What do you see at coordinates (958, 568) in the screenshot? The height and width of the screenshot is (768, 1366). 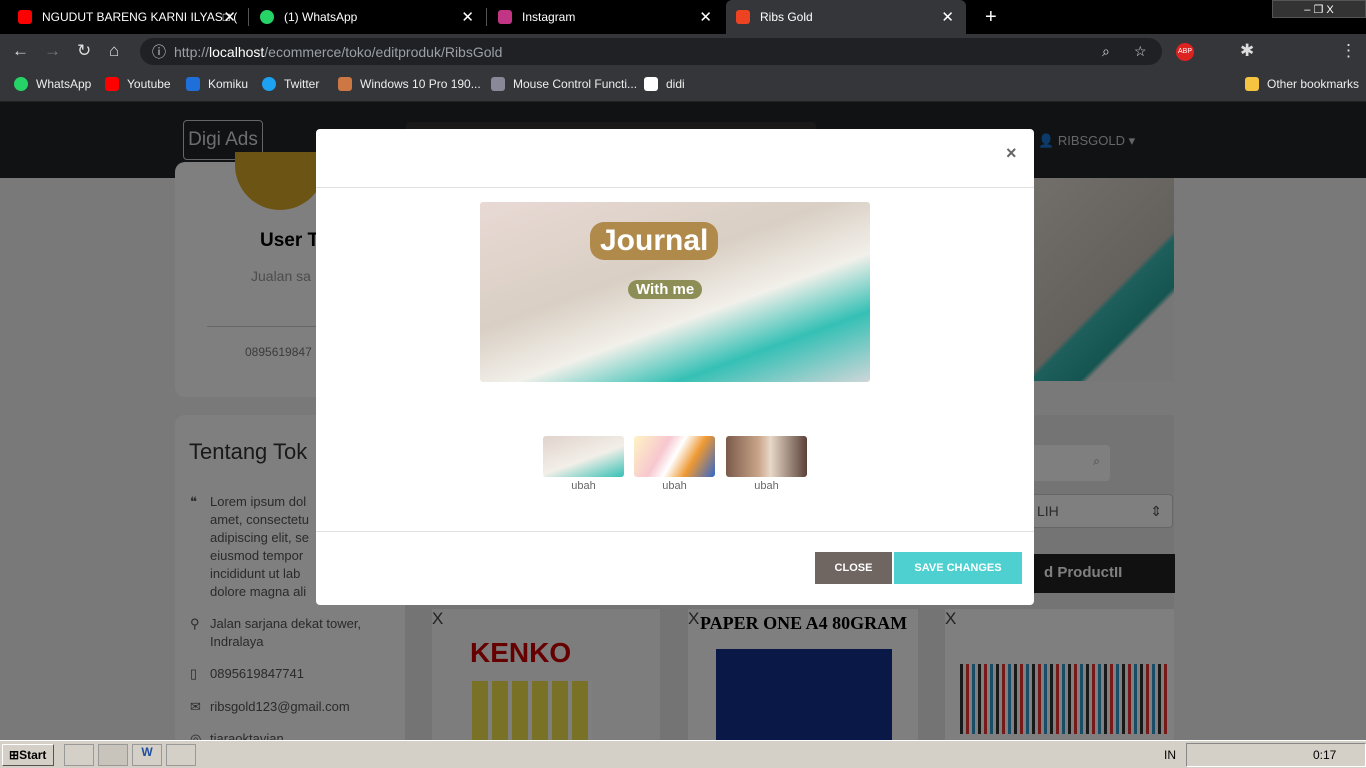 I see `save-changes-button: SAVE CHANGES` at bounding box center [958, 568].